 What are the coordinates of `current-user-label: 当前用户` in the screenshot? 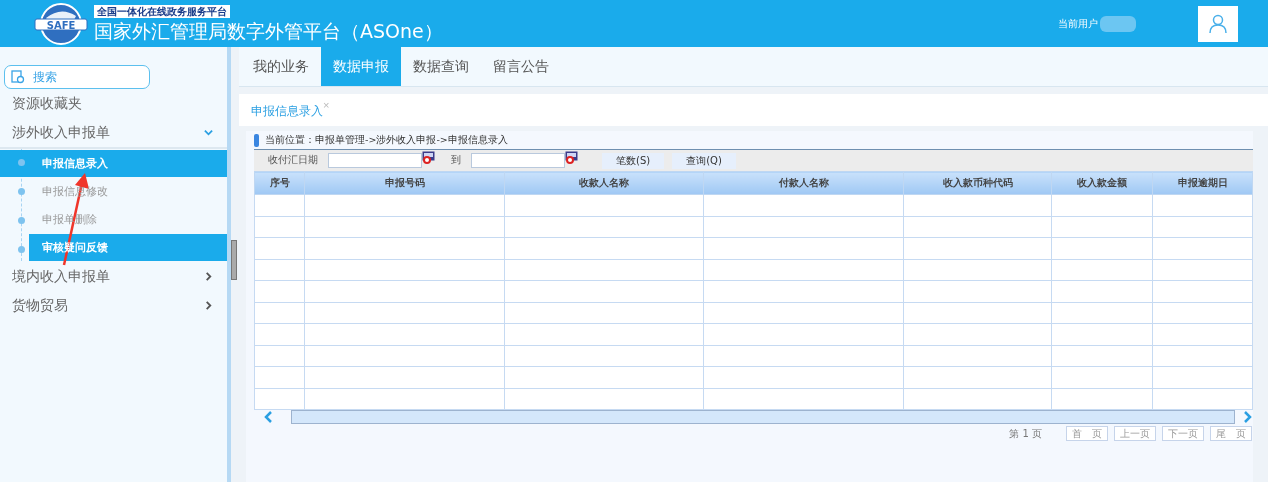 It's located at (1078, 23).